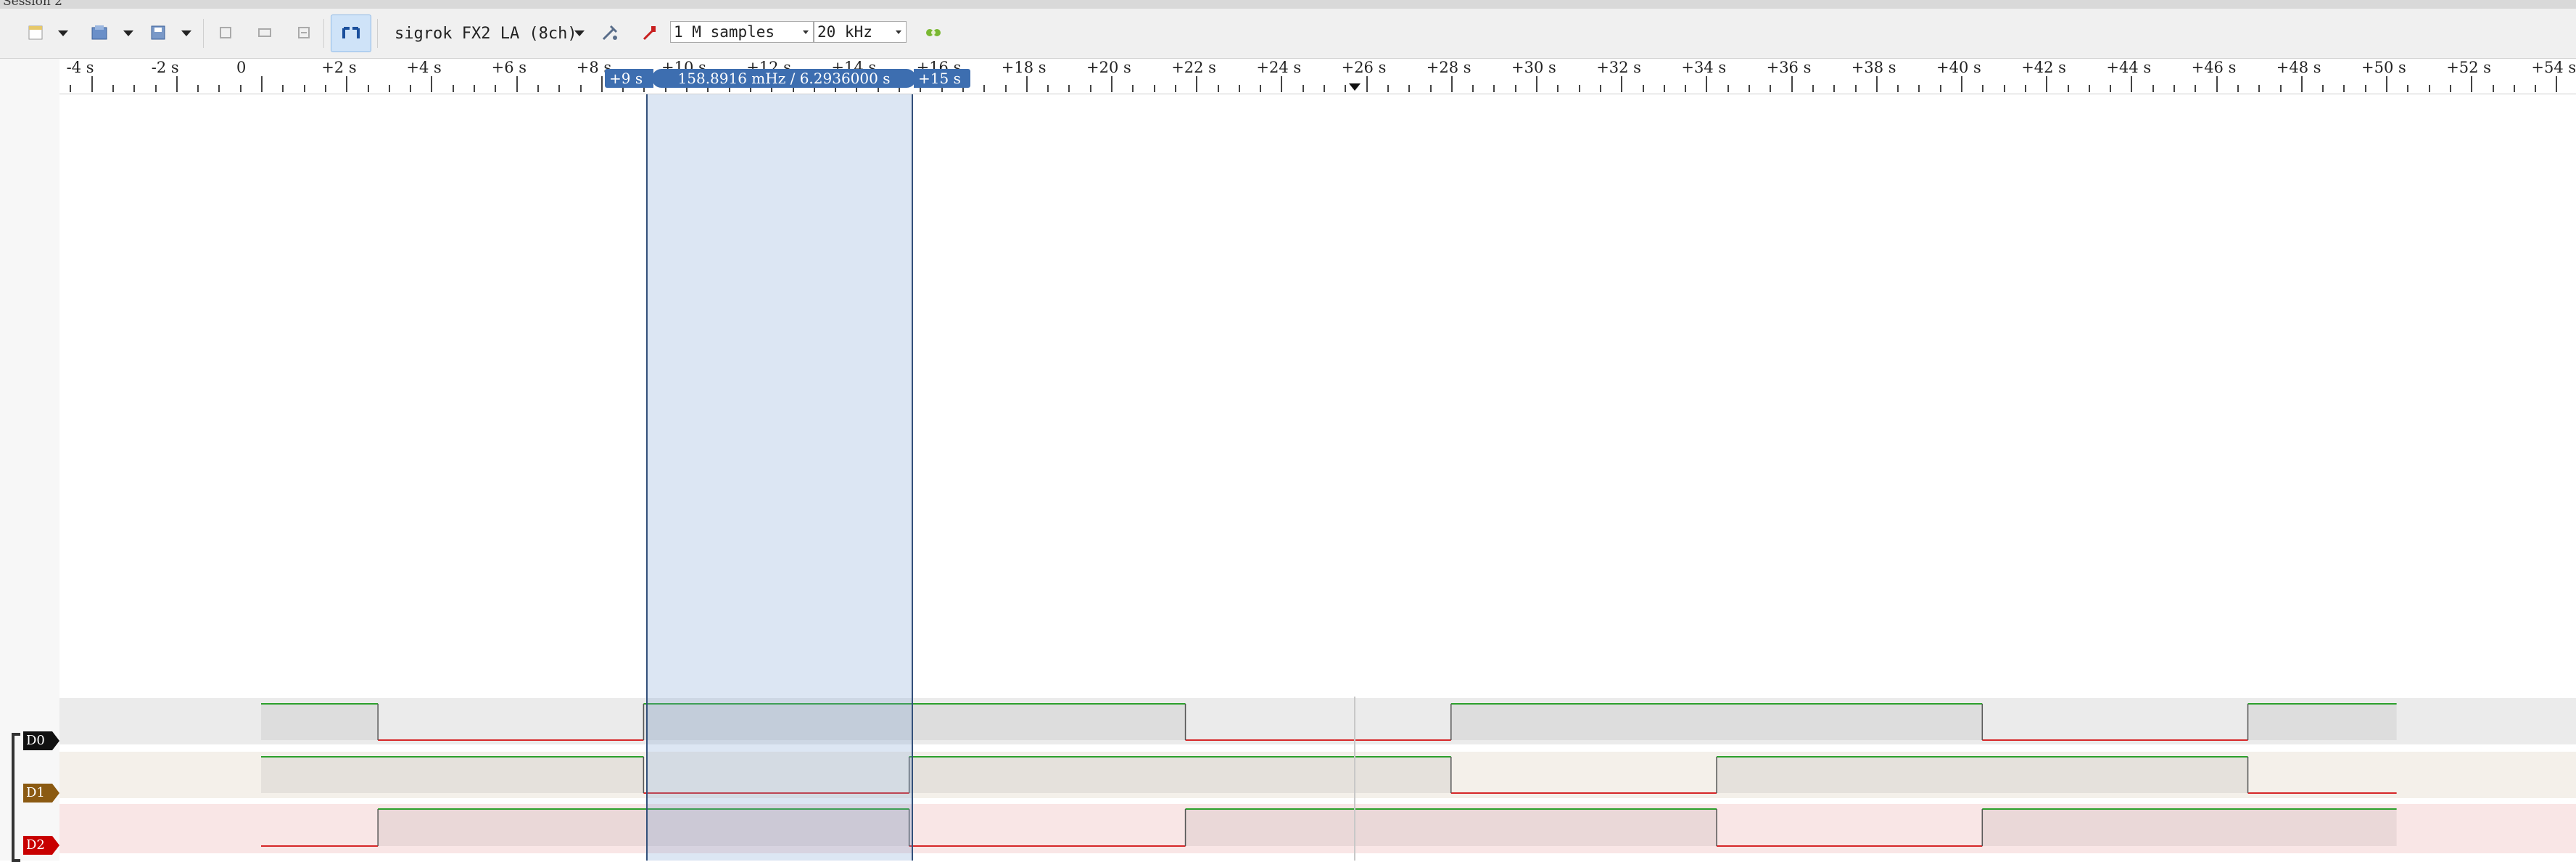 This screenshot has width=2576, height=862. I want to click on ruler-tick-label: +38 s, so click(1874, 67).